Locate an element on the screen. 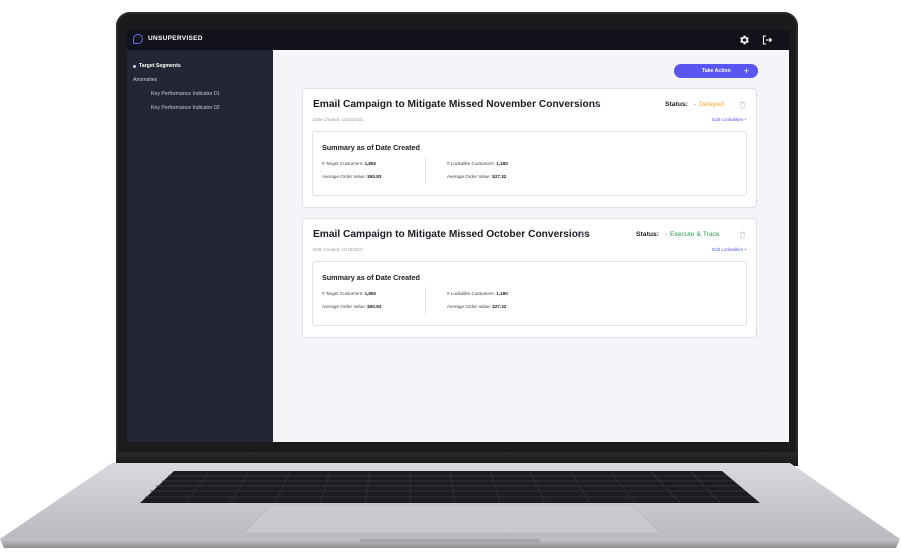 This screenshot has height=554, width=901. status-dropdown: Execute & Track is located at coordinates (695, 234).